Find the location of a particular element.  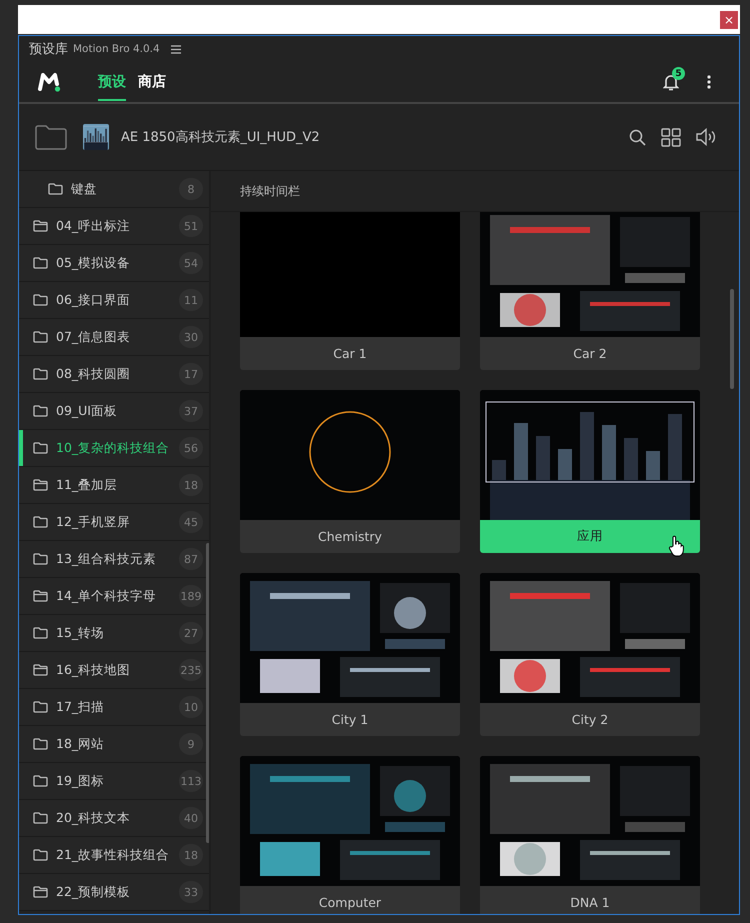

app-version: Motion Bro 4.0.4 is located at coordinates (116, 49).